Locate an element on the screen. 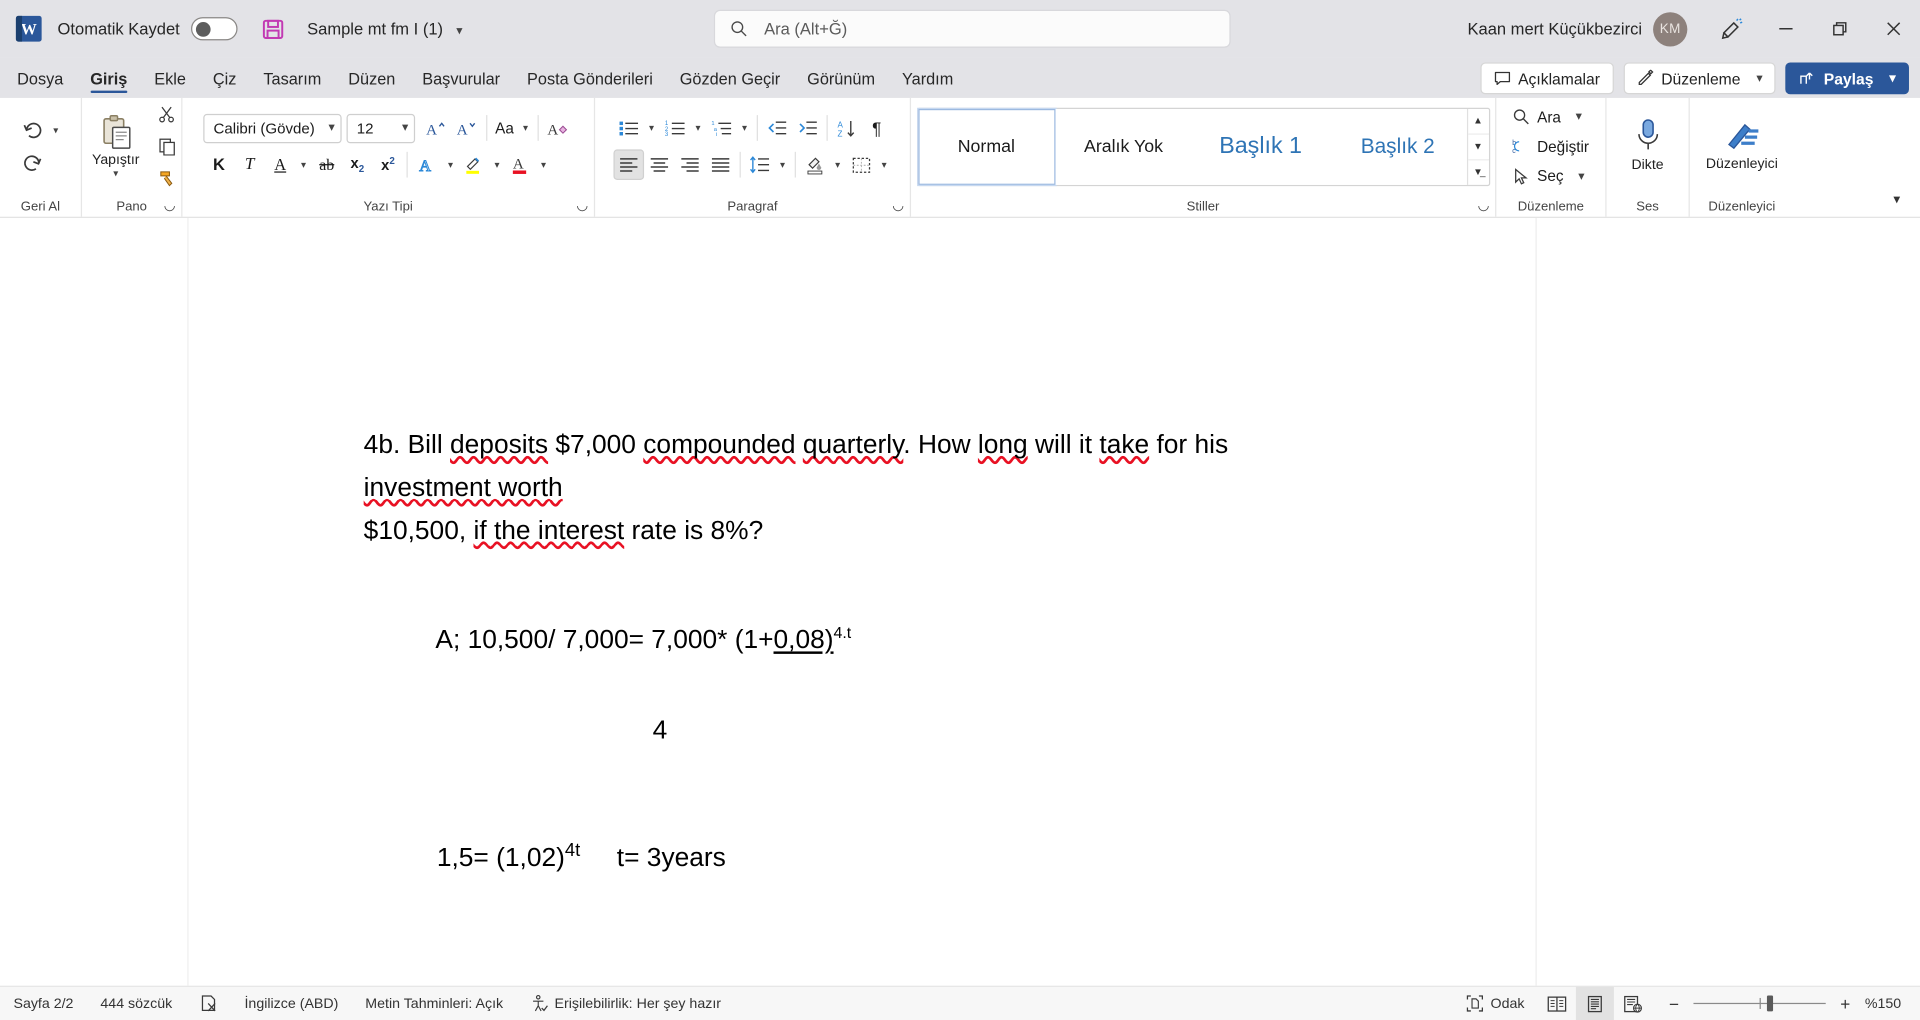 Image resolution: width=1920 pixels, height=1020 pixels. read-mode-icon is located at coordinates (1557, 1003).